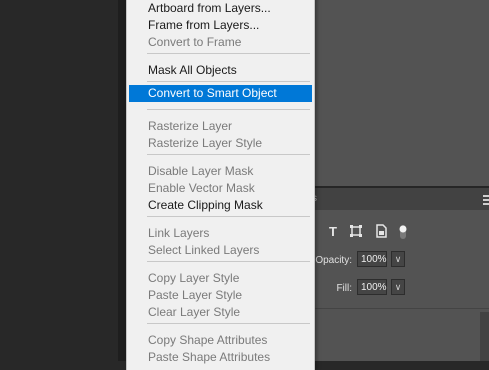 This screenshot has width=489, height=370. What do you see at coordinates (398, 287) in the screenshot?
I see `fill-dropdown: ∨` at bounding box center [398, 287].